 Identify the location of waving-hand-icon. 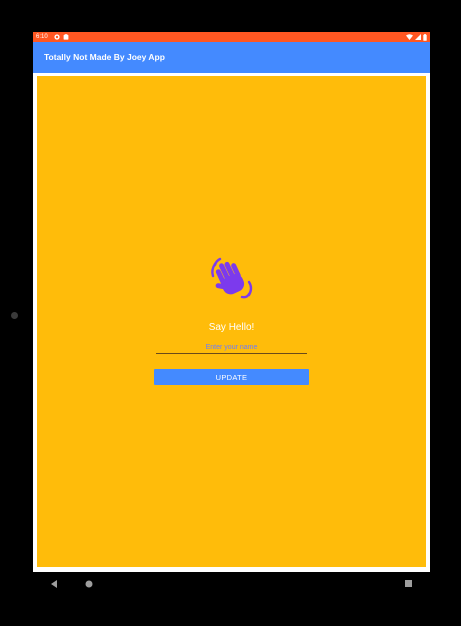
(232, 278).